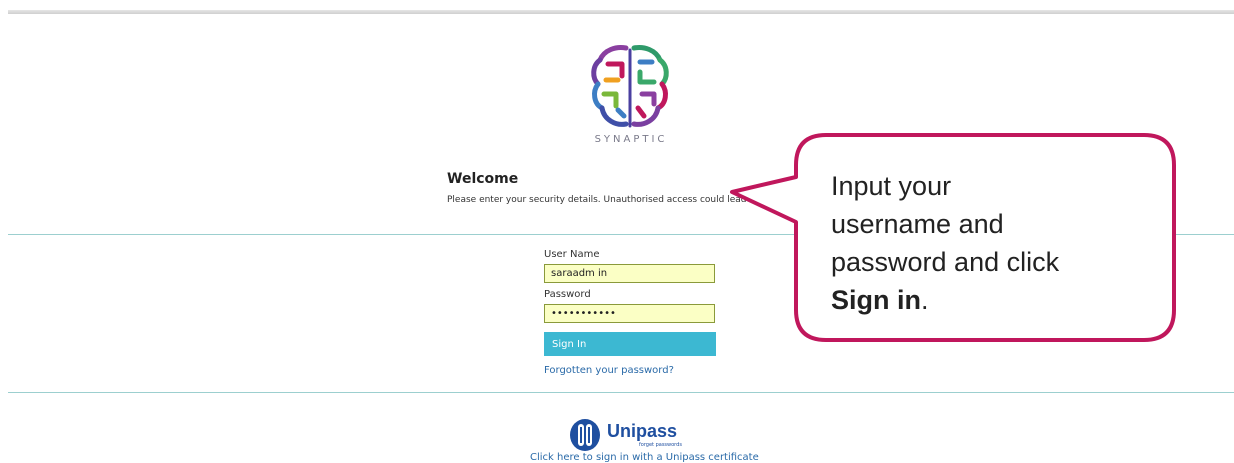  I want to click on callout-line-1: Input your, so click(891, 186).